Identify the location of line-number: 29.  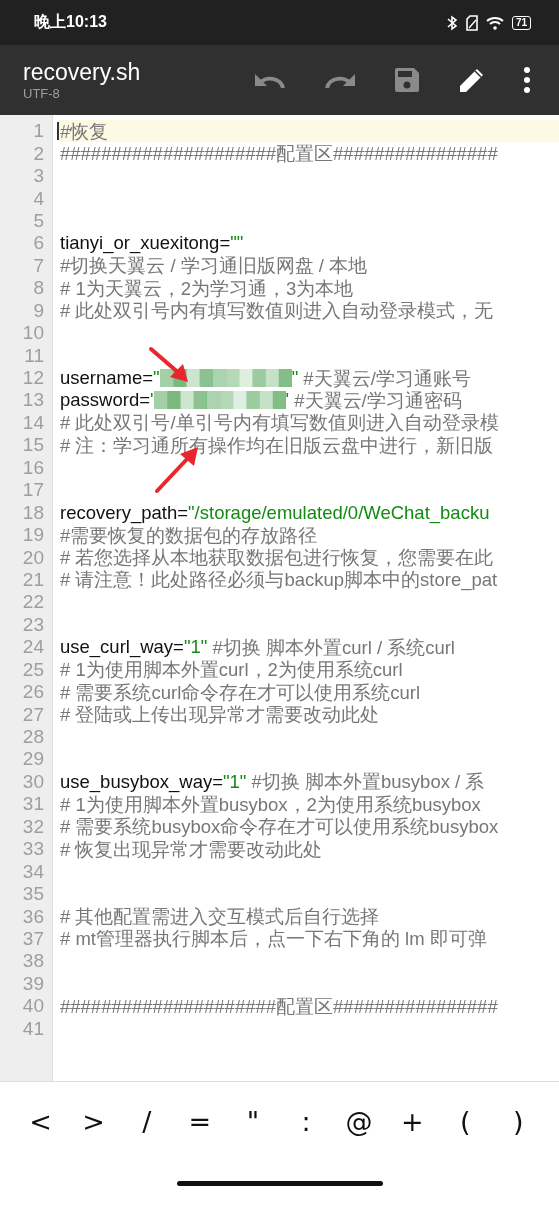
(33, 759).